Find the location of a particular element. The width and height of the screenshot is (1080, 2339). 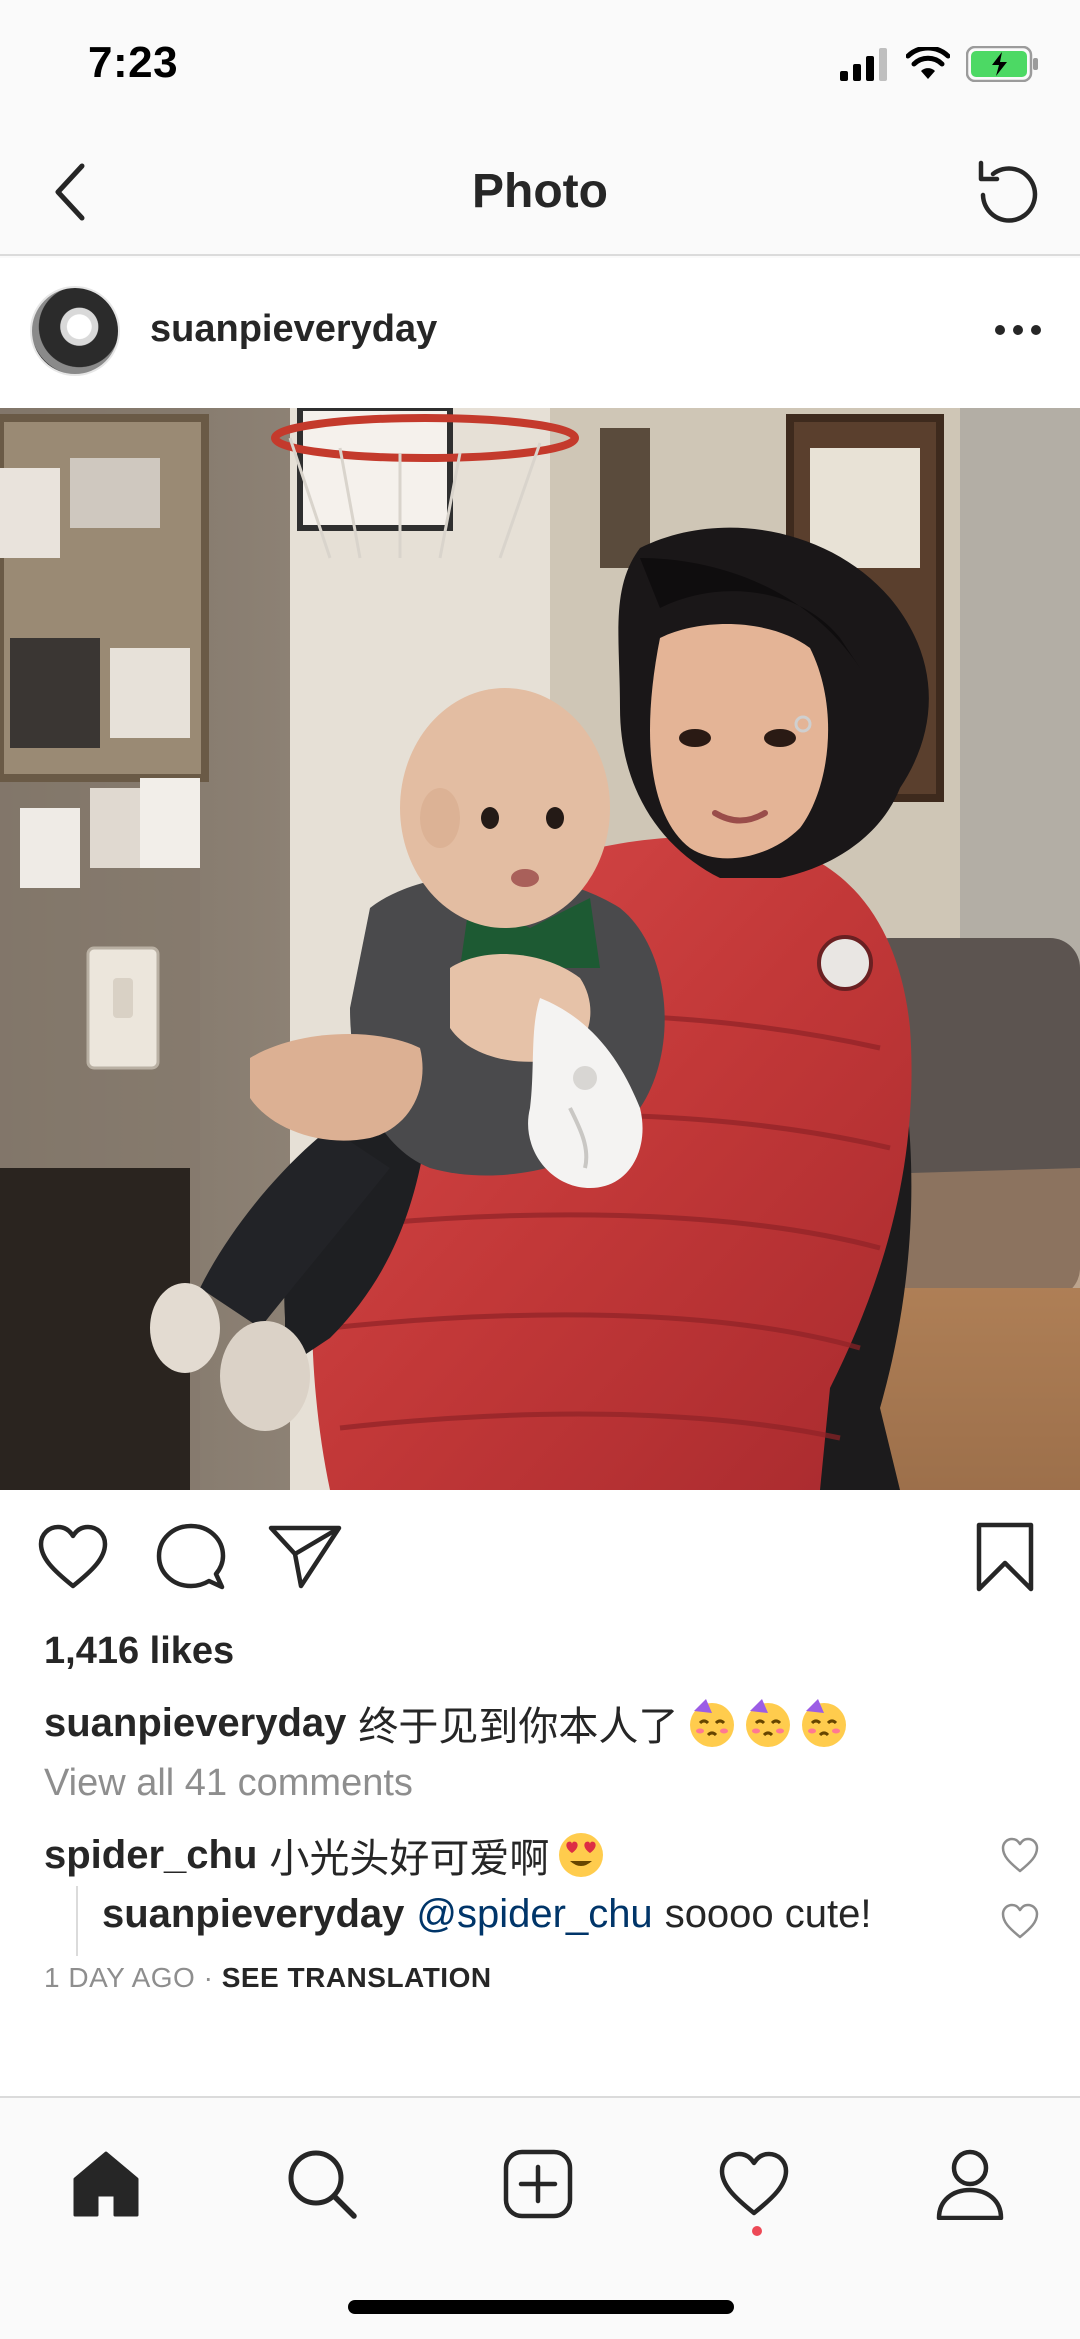

heart-eyes-icon is located at coordinates (581, 1855).